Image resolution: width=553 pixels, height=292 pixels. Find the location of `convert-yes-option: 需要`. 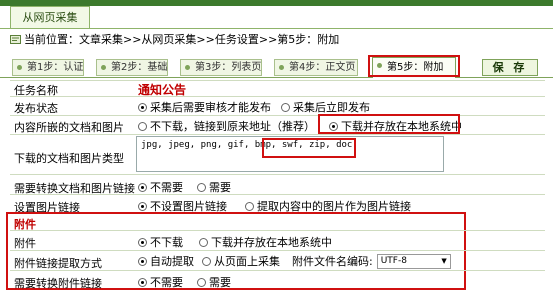

convert-yes-option: 需要 is located at coordinates (214, 187).